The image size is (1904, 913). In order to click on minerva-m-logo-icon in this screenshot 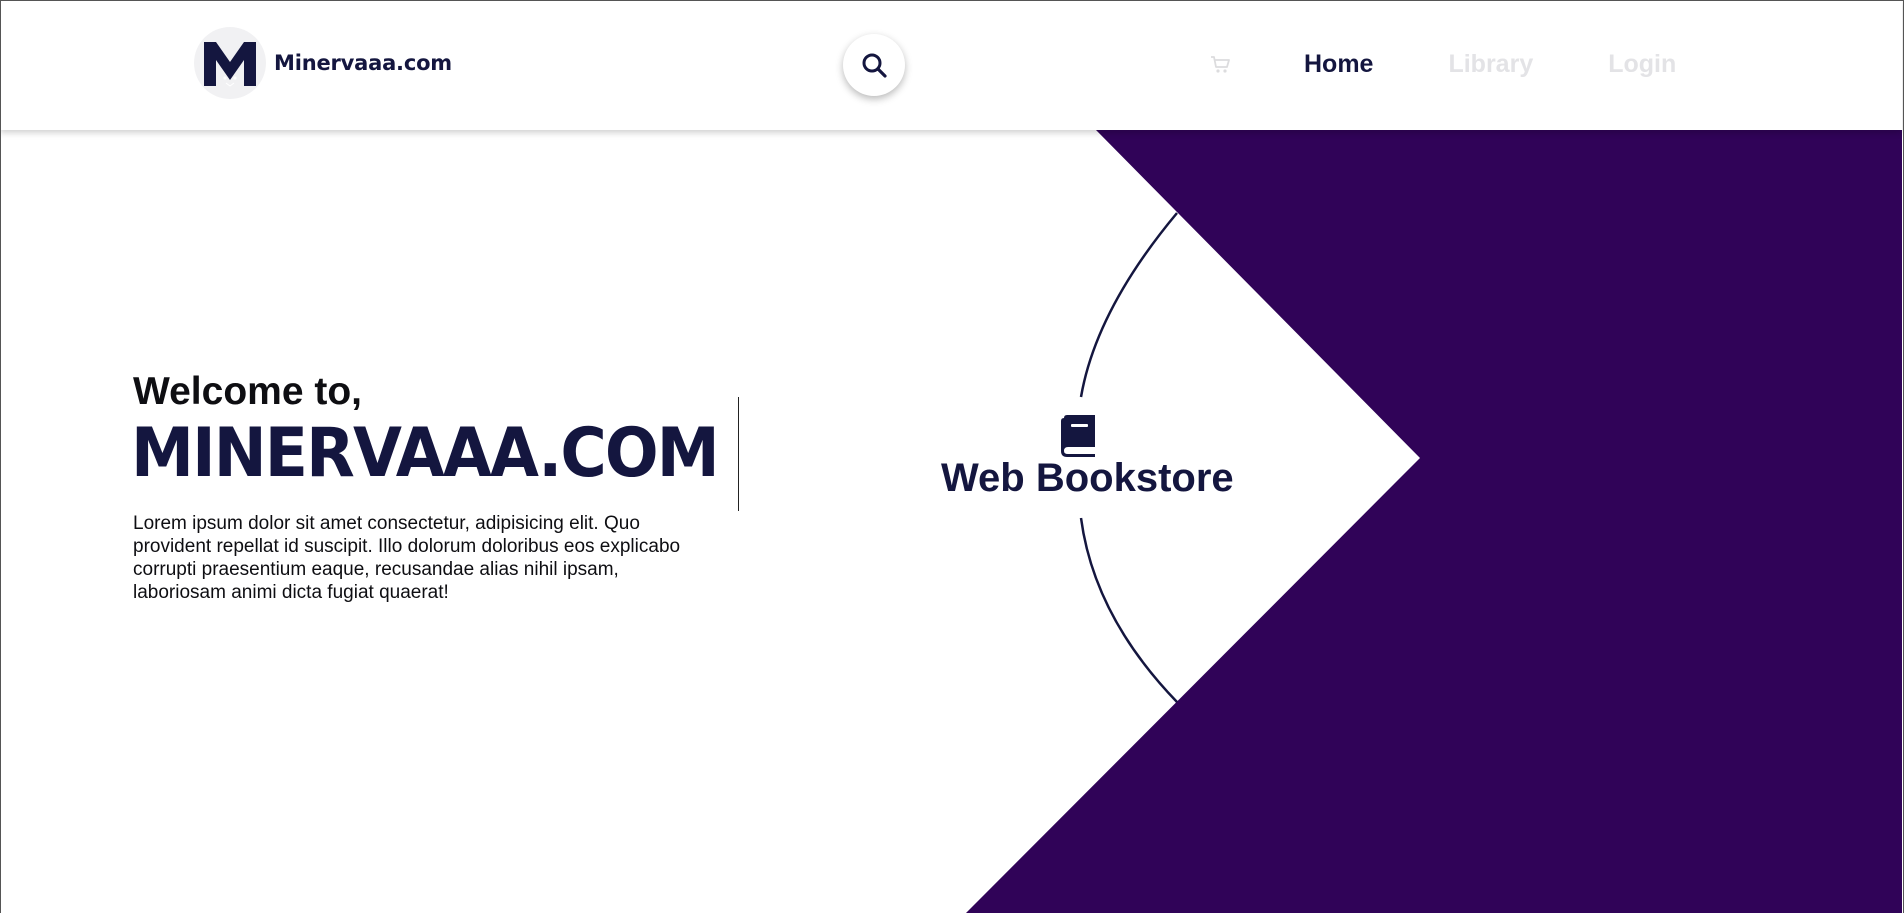, I will do `click(230, 64)`.